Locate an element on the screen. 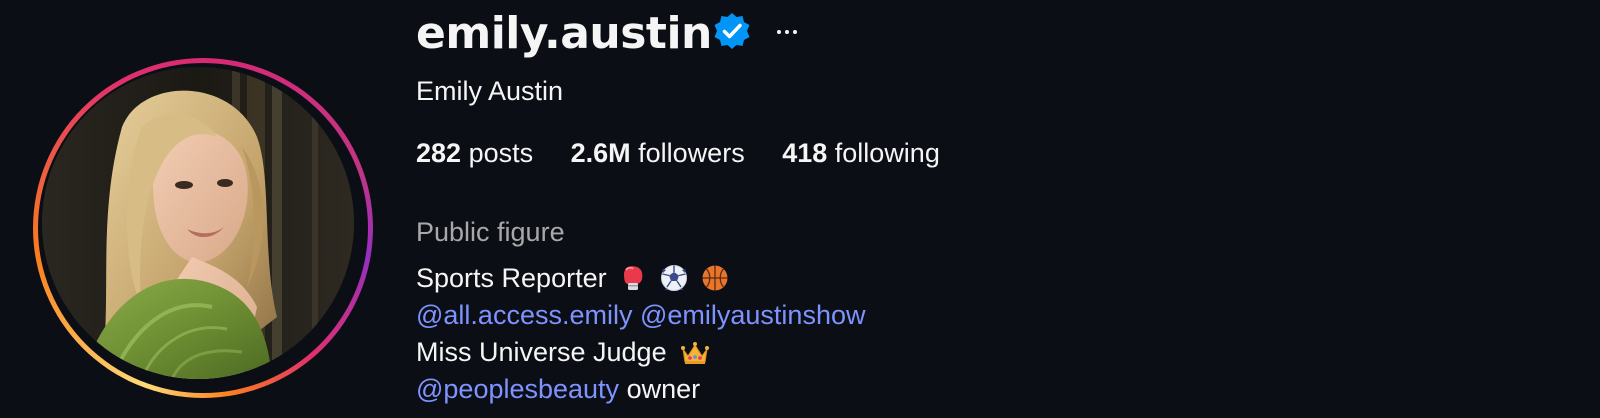  bio-text-owner: owner is located at coordinates (660, 389).